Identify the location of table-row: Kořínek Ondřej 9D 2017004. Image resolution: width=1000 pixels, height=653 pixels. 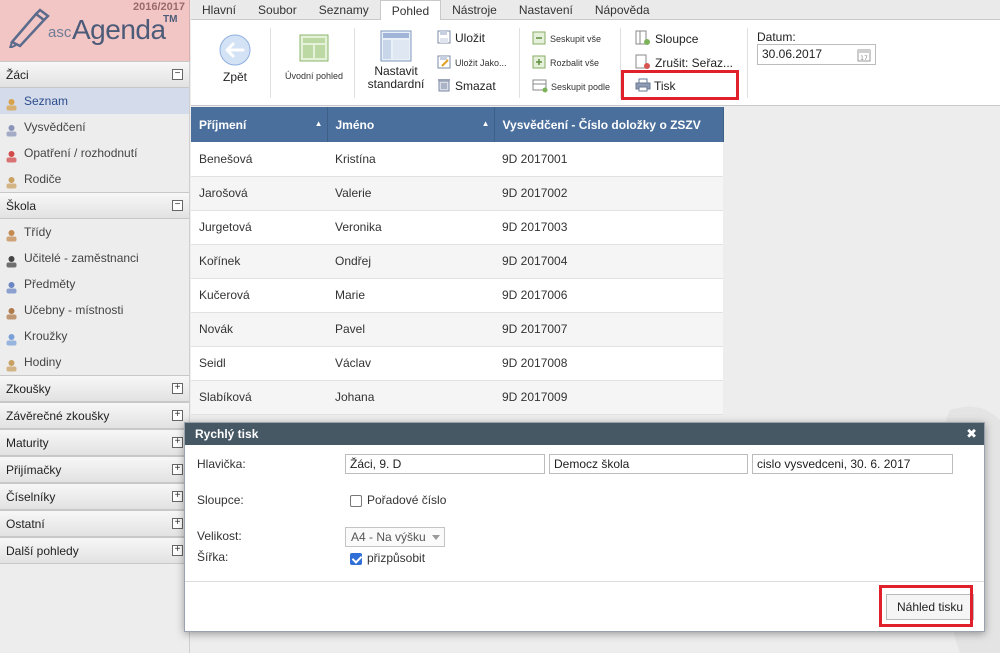
(457, 261).